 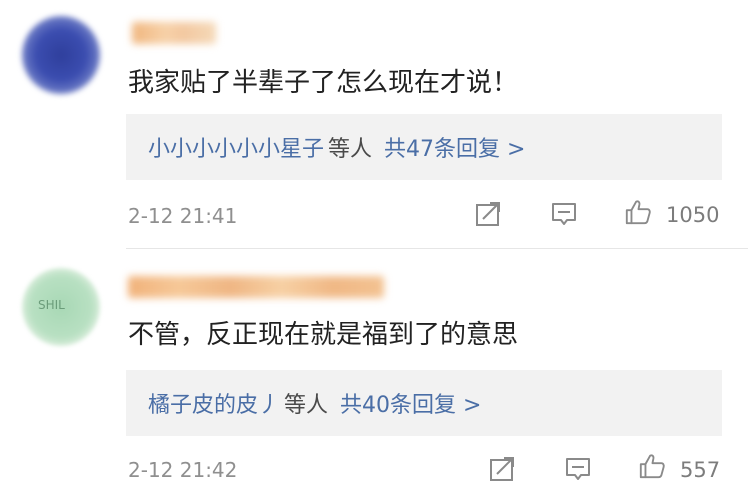 I want to click on reply-count-link: 共40条回复 >, so click(x=410, y=403).